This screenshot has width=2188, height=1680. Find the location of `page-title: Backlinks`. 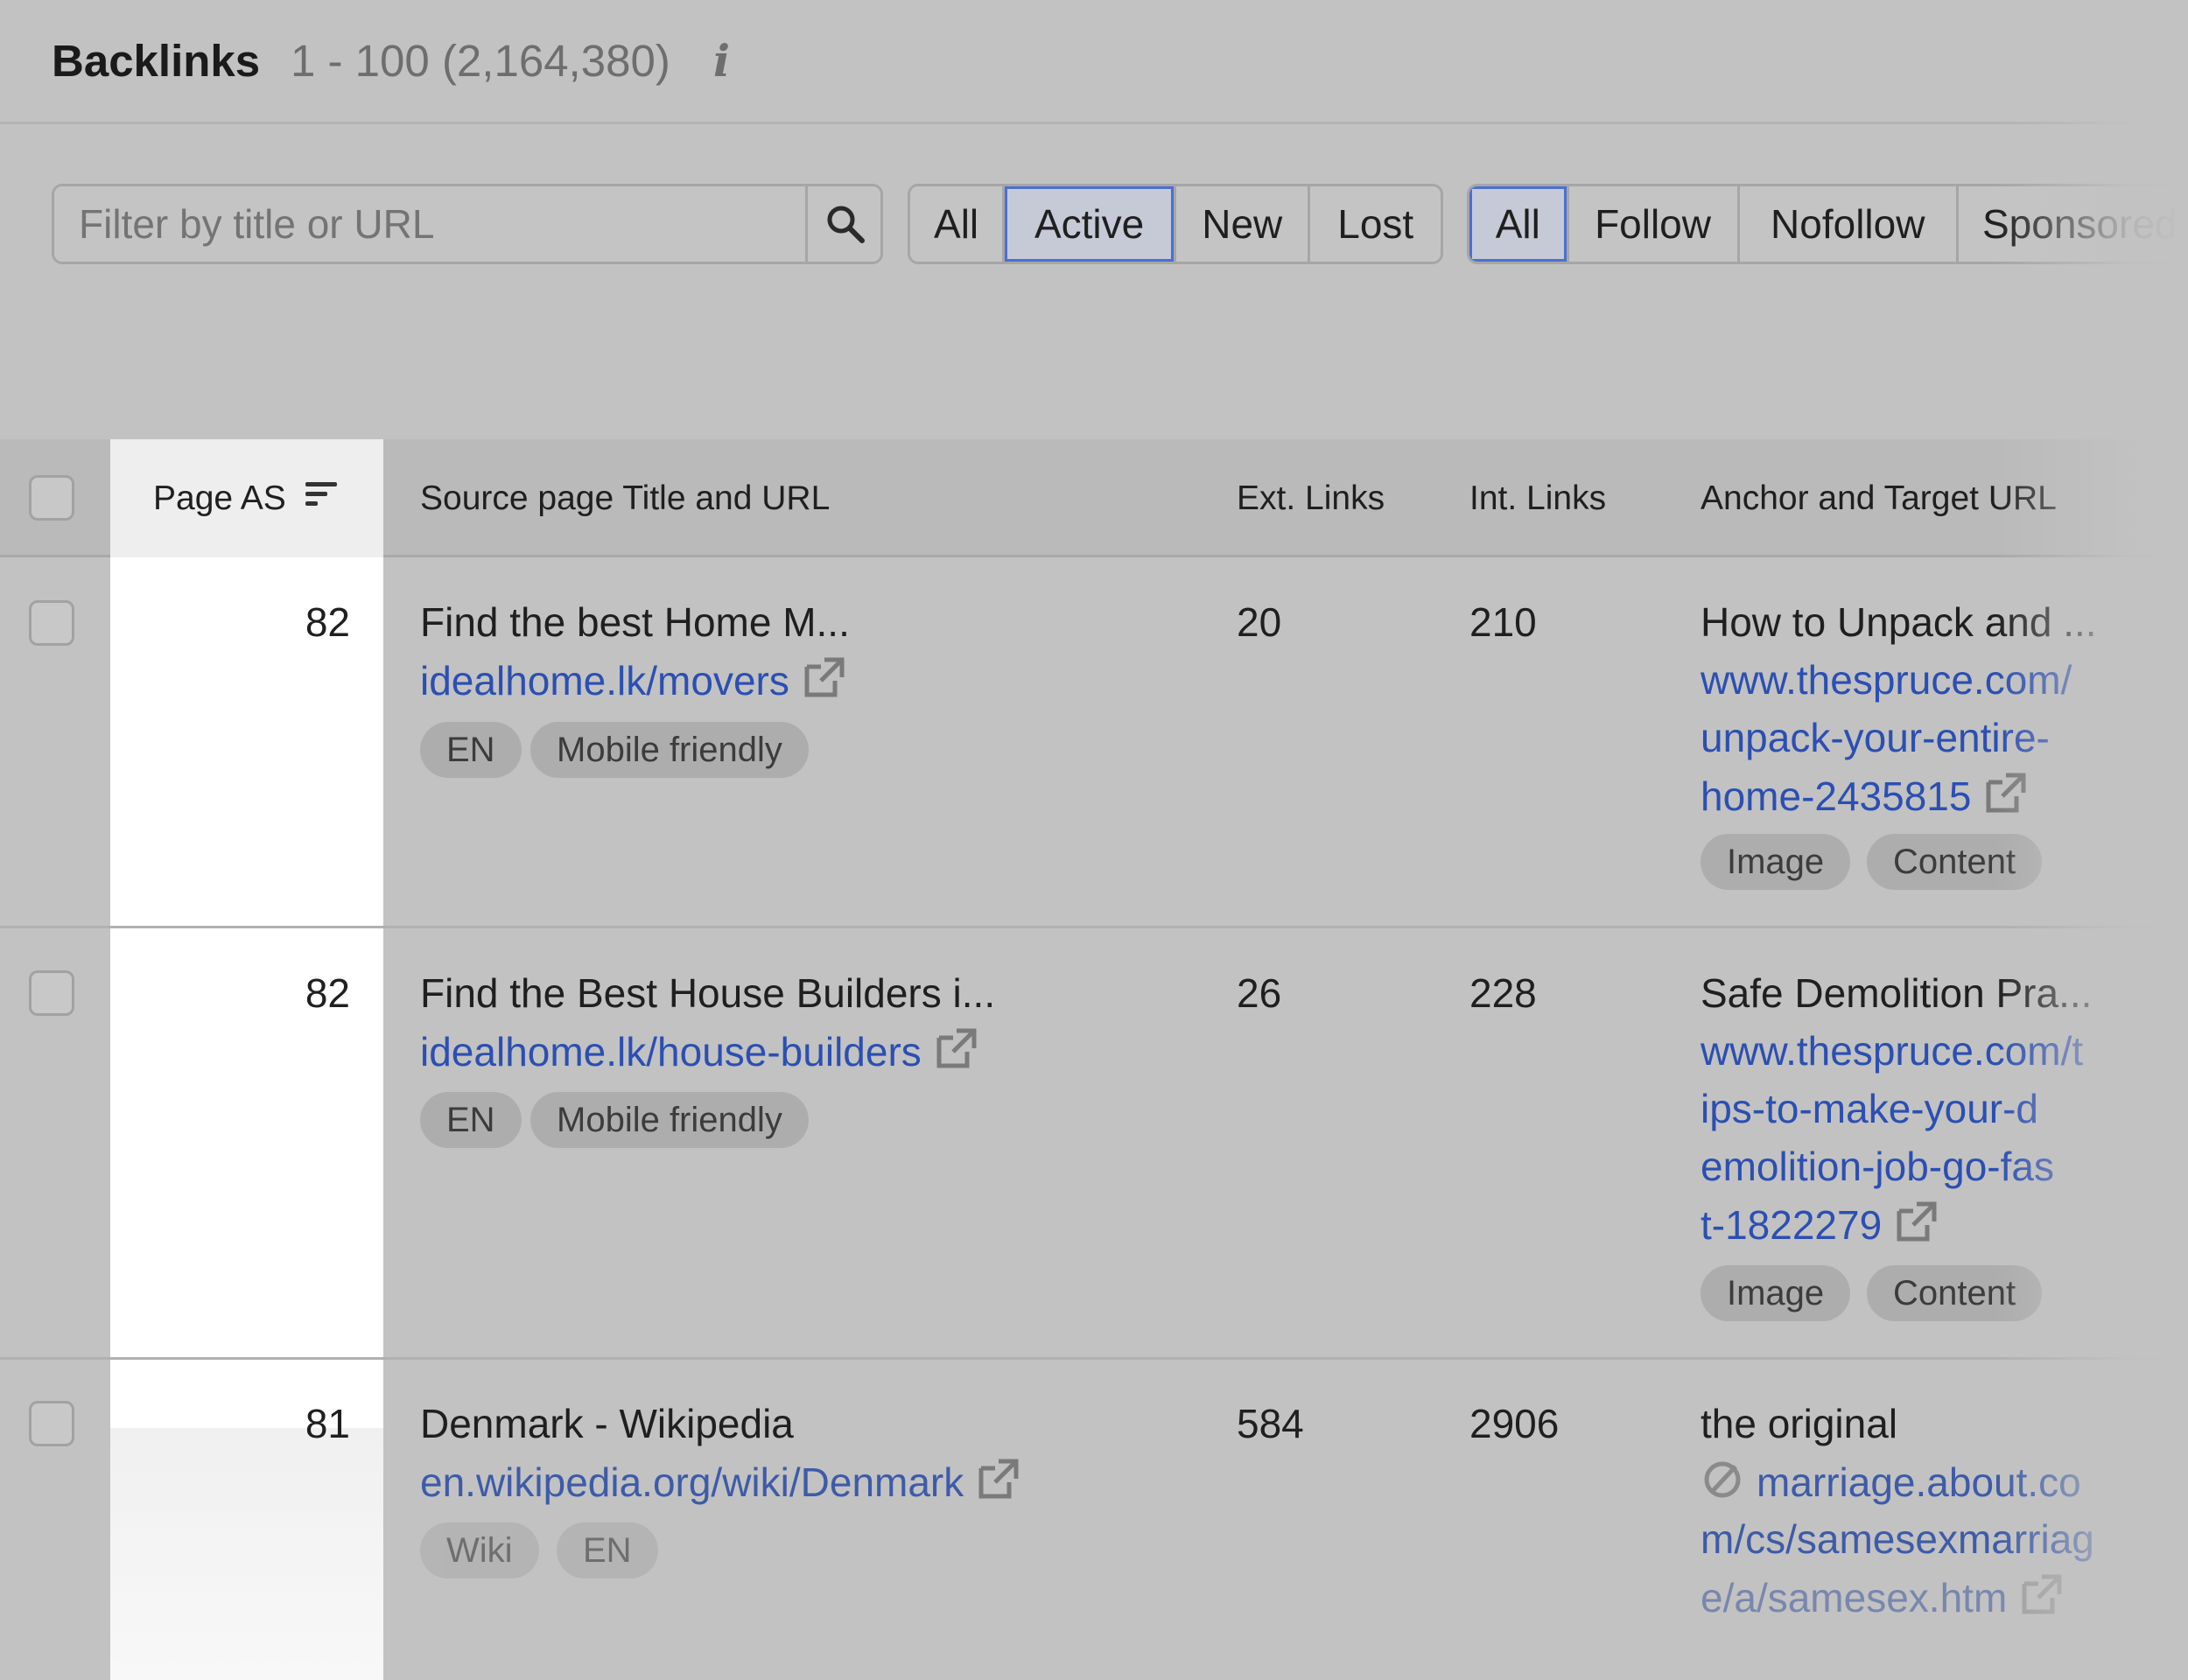

page-title: Backlinks is located at coordinates (156, 61).